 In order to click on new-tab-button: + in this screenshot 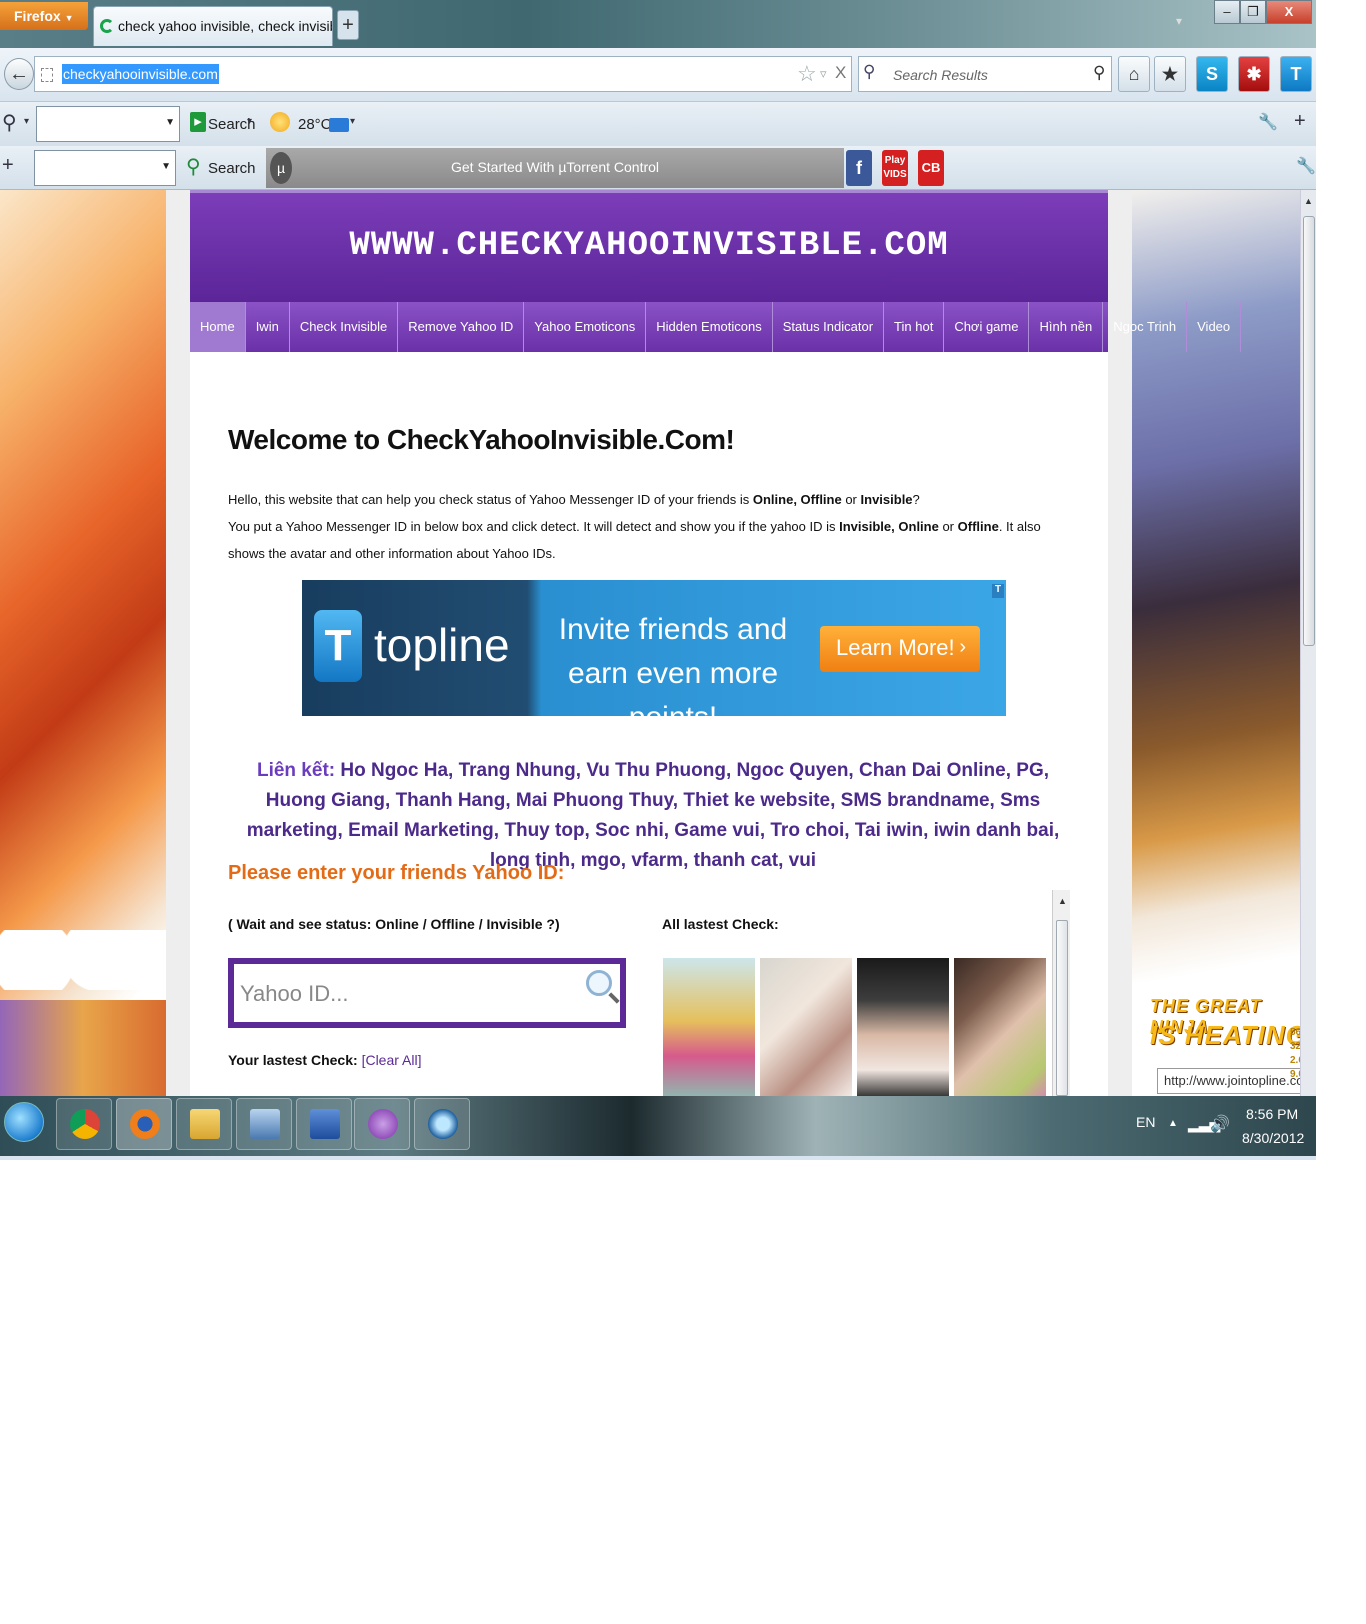, I will do `click(348, 25)`.